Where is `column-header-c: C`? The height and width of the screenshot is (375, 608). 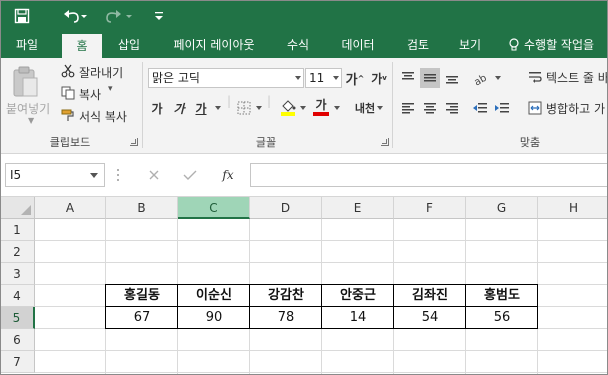 column-header-c: C is located at coordinates (214, 208).